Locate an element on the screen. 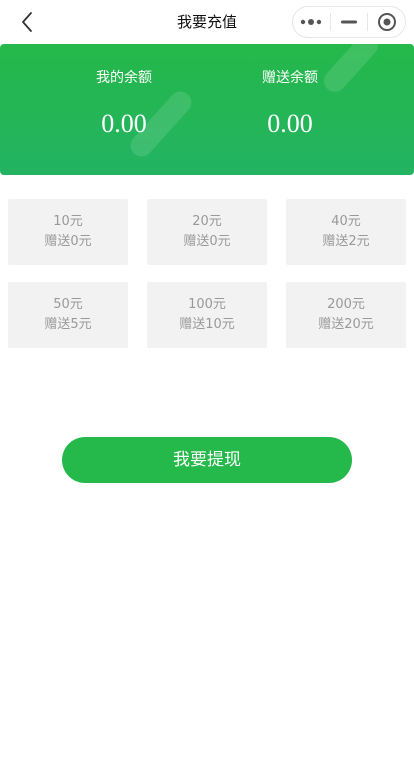 This screenshot has height=780, width=414. recharge-option: 50元 赠送5元 is located at coordinates (68, 315).